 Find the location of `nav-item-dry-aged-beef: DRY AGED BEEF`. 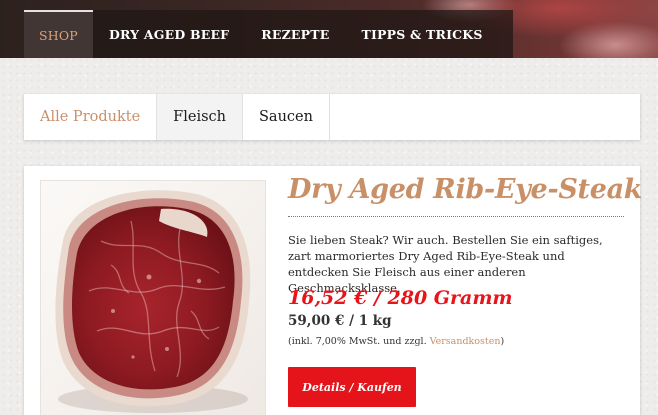

nav-item-dry-aged-beef: DRY AGED BEEF is located at coordinates (169, 34).